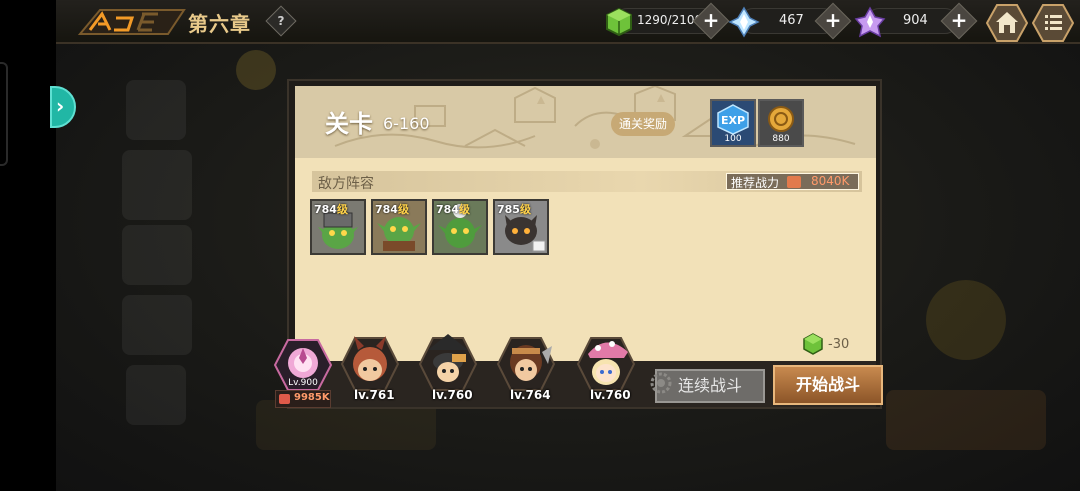  I want to click on diamond-value: 467, so click(791, 20).